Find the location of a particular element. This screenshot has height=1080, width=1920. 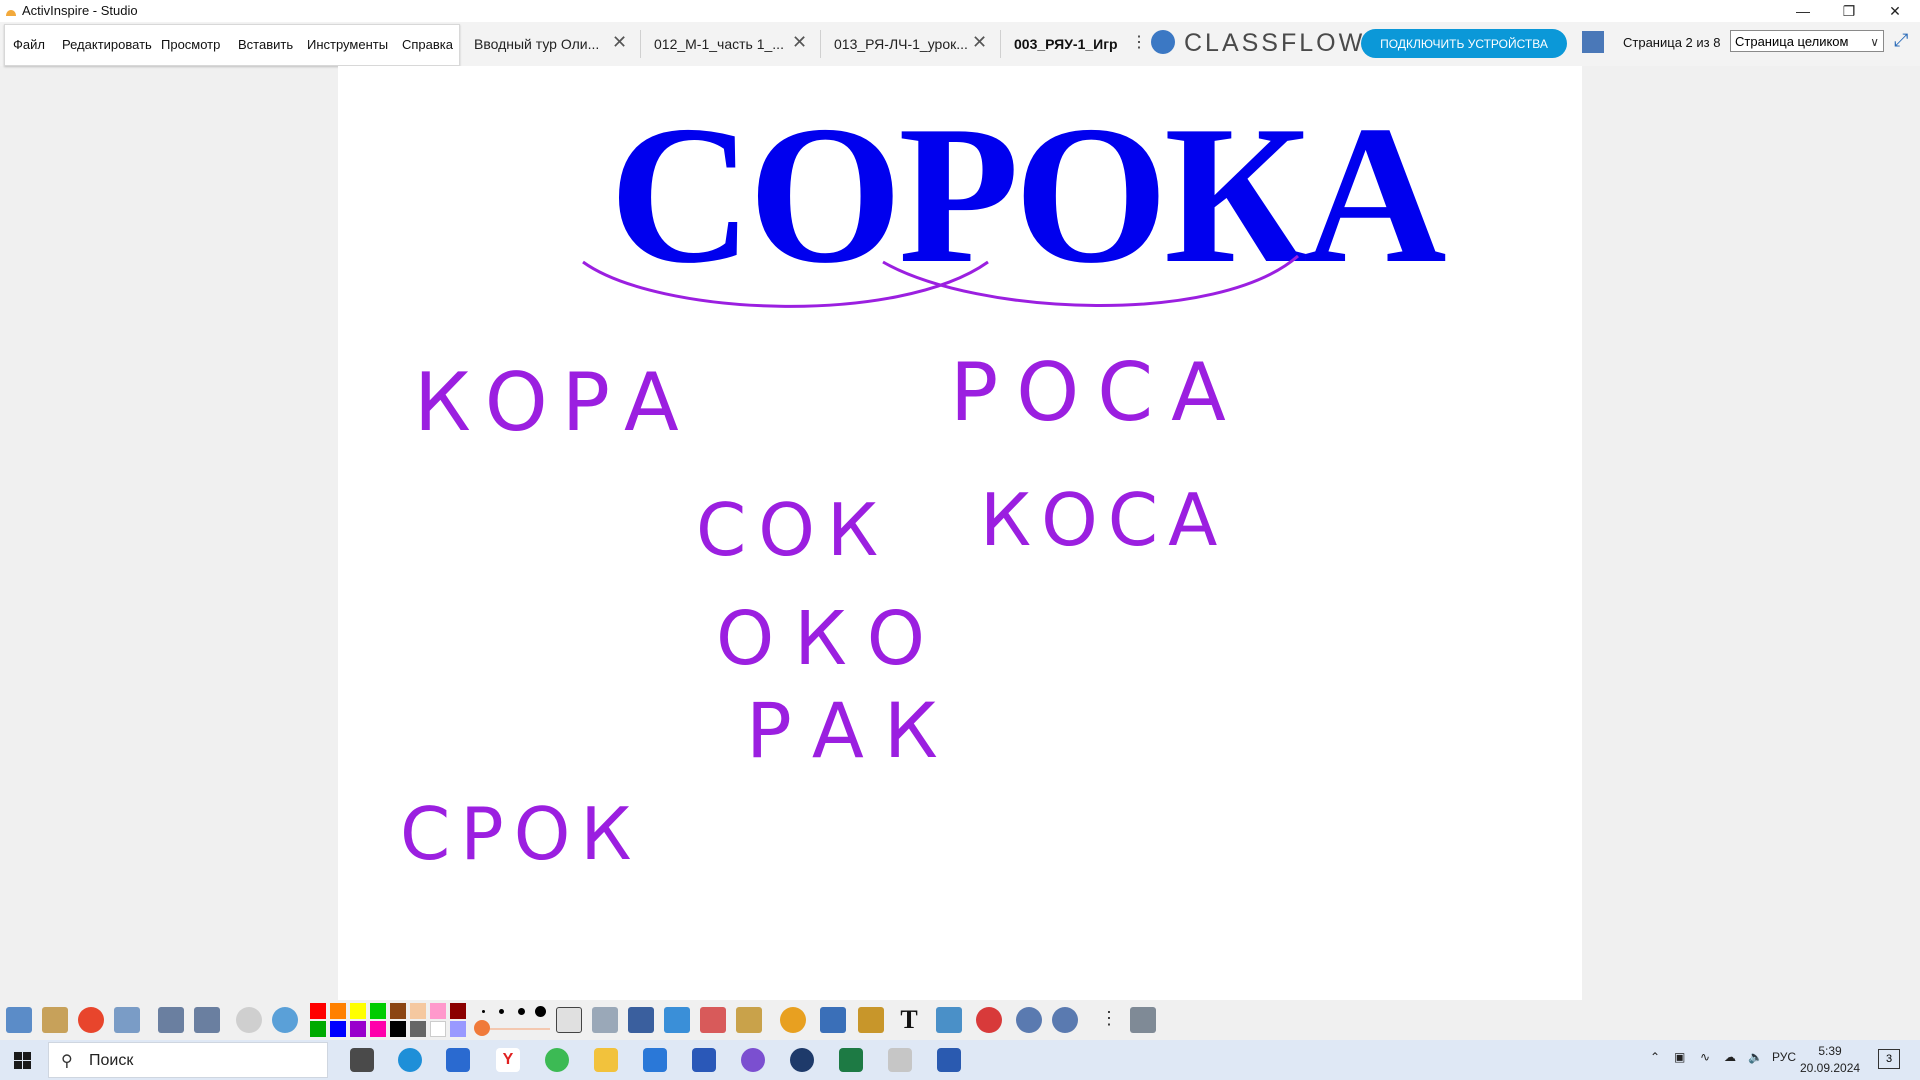

magic-wand-icon is located at coordinates (605, 1020).